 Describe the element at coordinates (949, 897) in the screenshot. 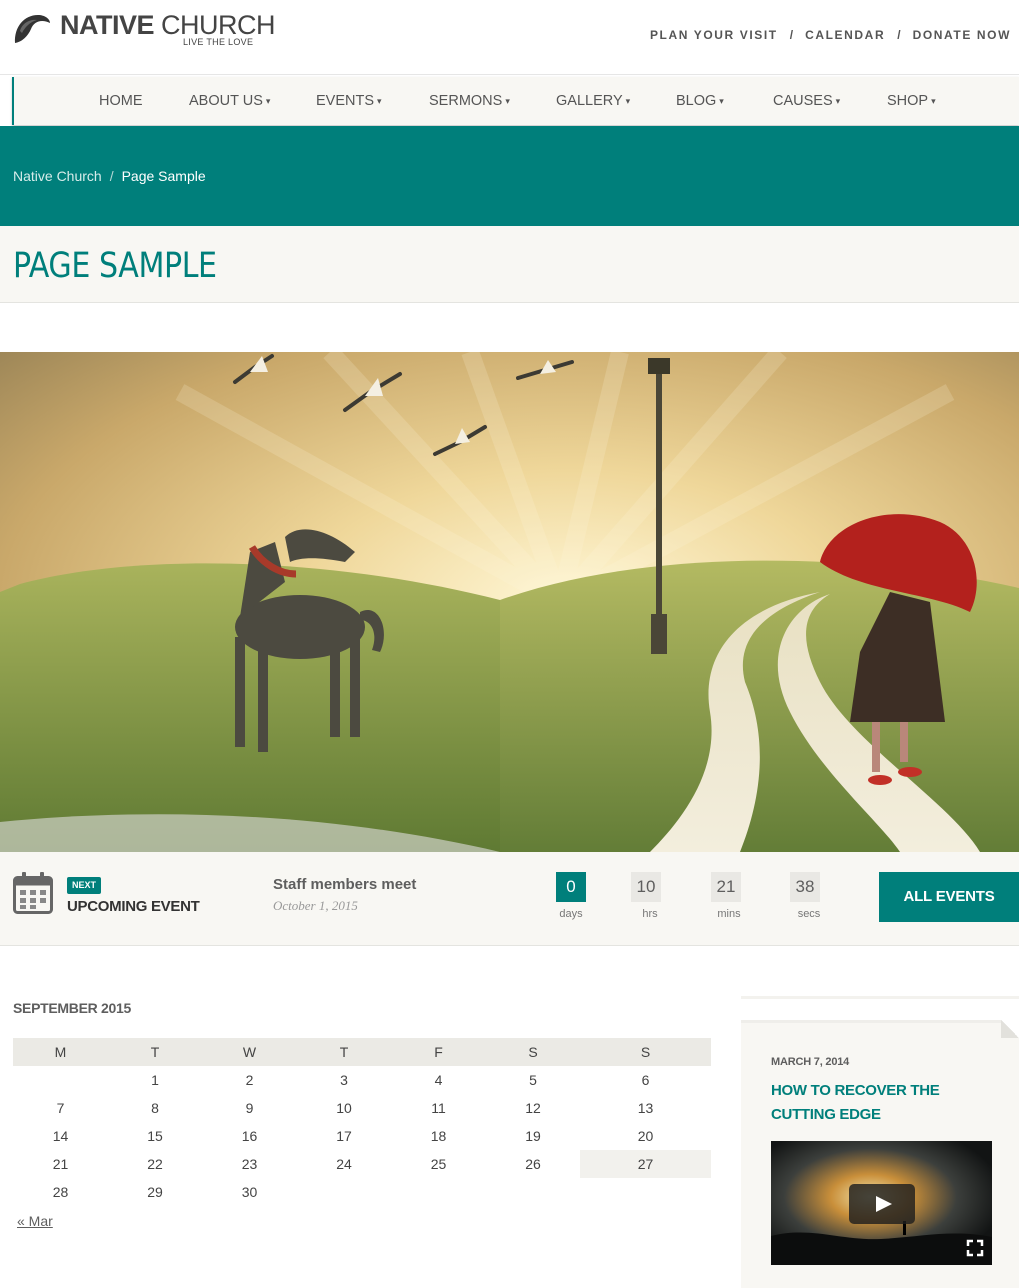

I see `all-events-button: ALL EVENTS` at that location.